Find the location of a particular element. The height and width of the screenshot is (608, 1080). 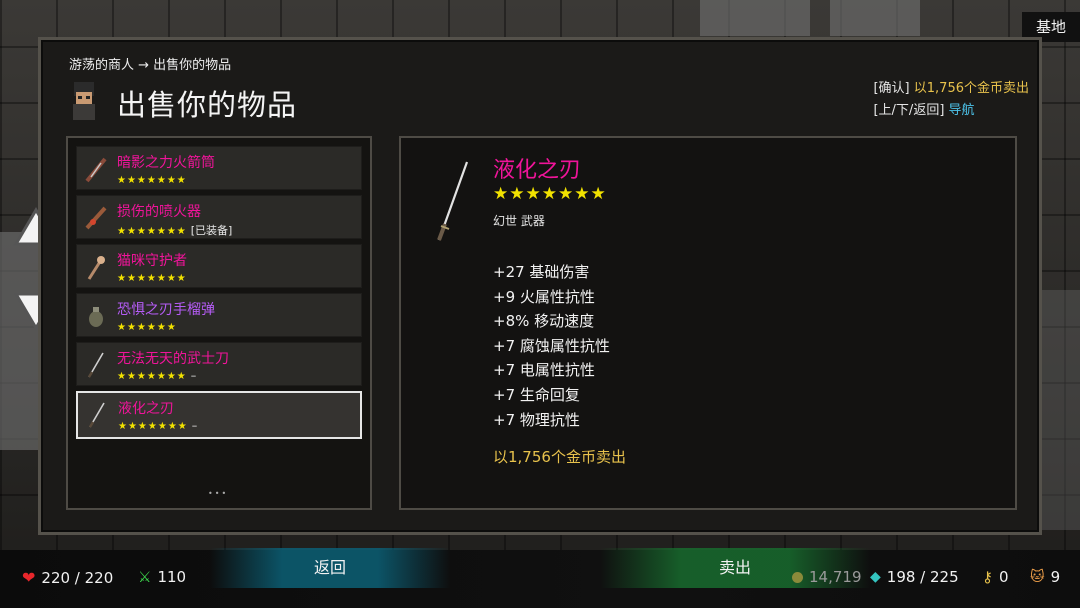

key-icon: ⚷ is located at coordinates (987, 577).